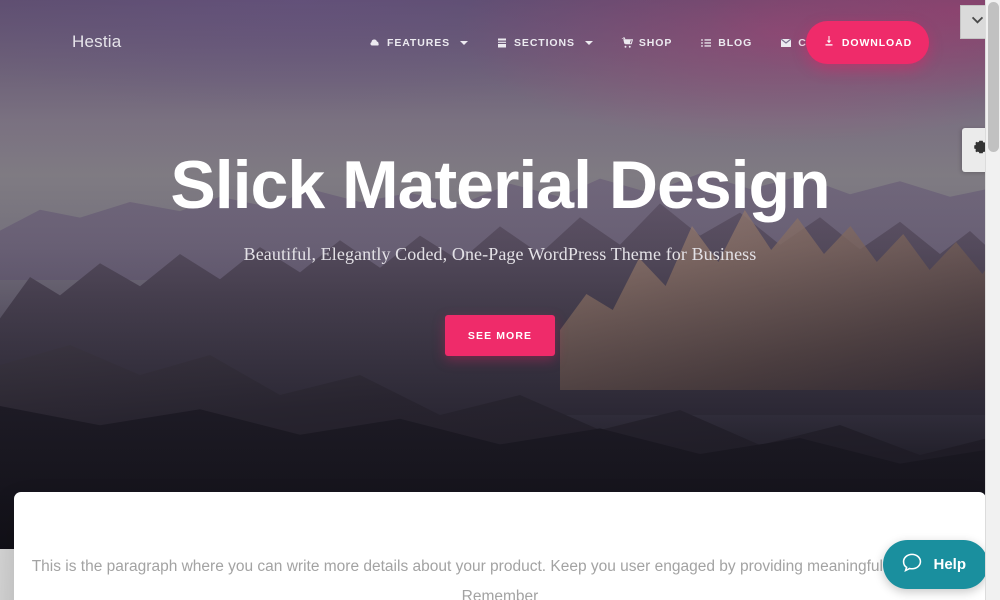 This screenshot has width=1000, height=600. I want to click on nav-item-label: FEATURES, so click(419, 43).